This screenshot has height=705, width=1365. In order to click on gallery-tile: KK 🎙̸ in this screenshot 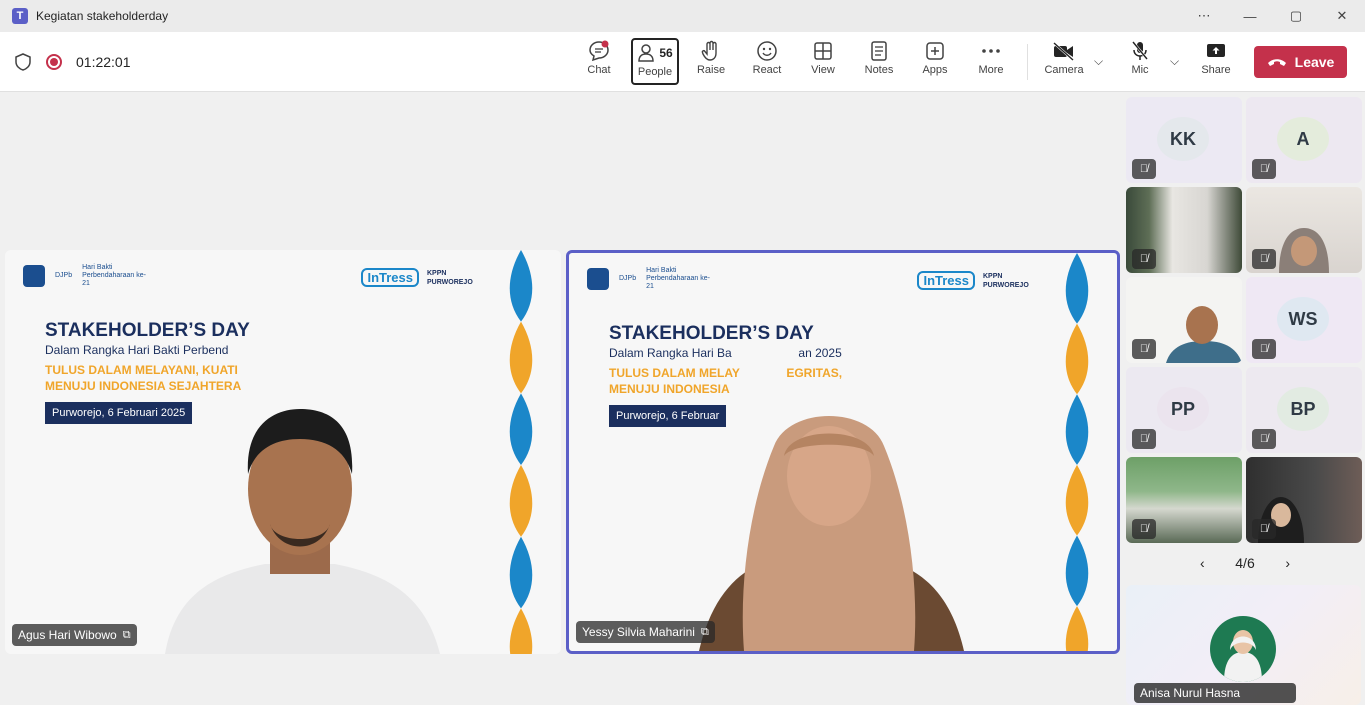, I will do `click(1184, 140)`.